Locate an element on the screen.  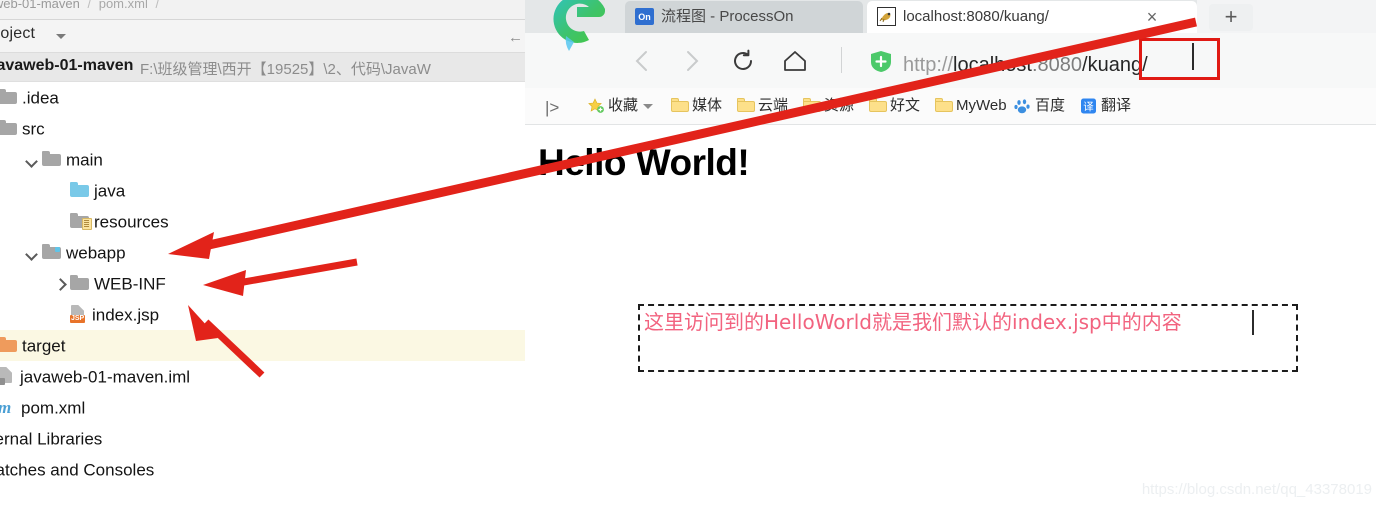
excluded-folder-icon is located at coordinates (8, 345).